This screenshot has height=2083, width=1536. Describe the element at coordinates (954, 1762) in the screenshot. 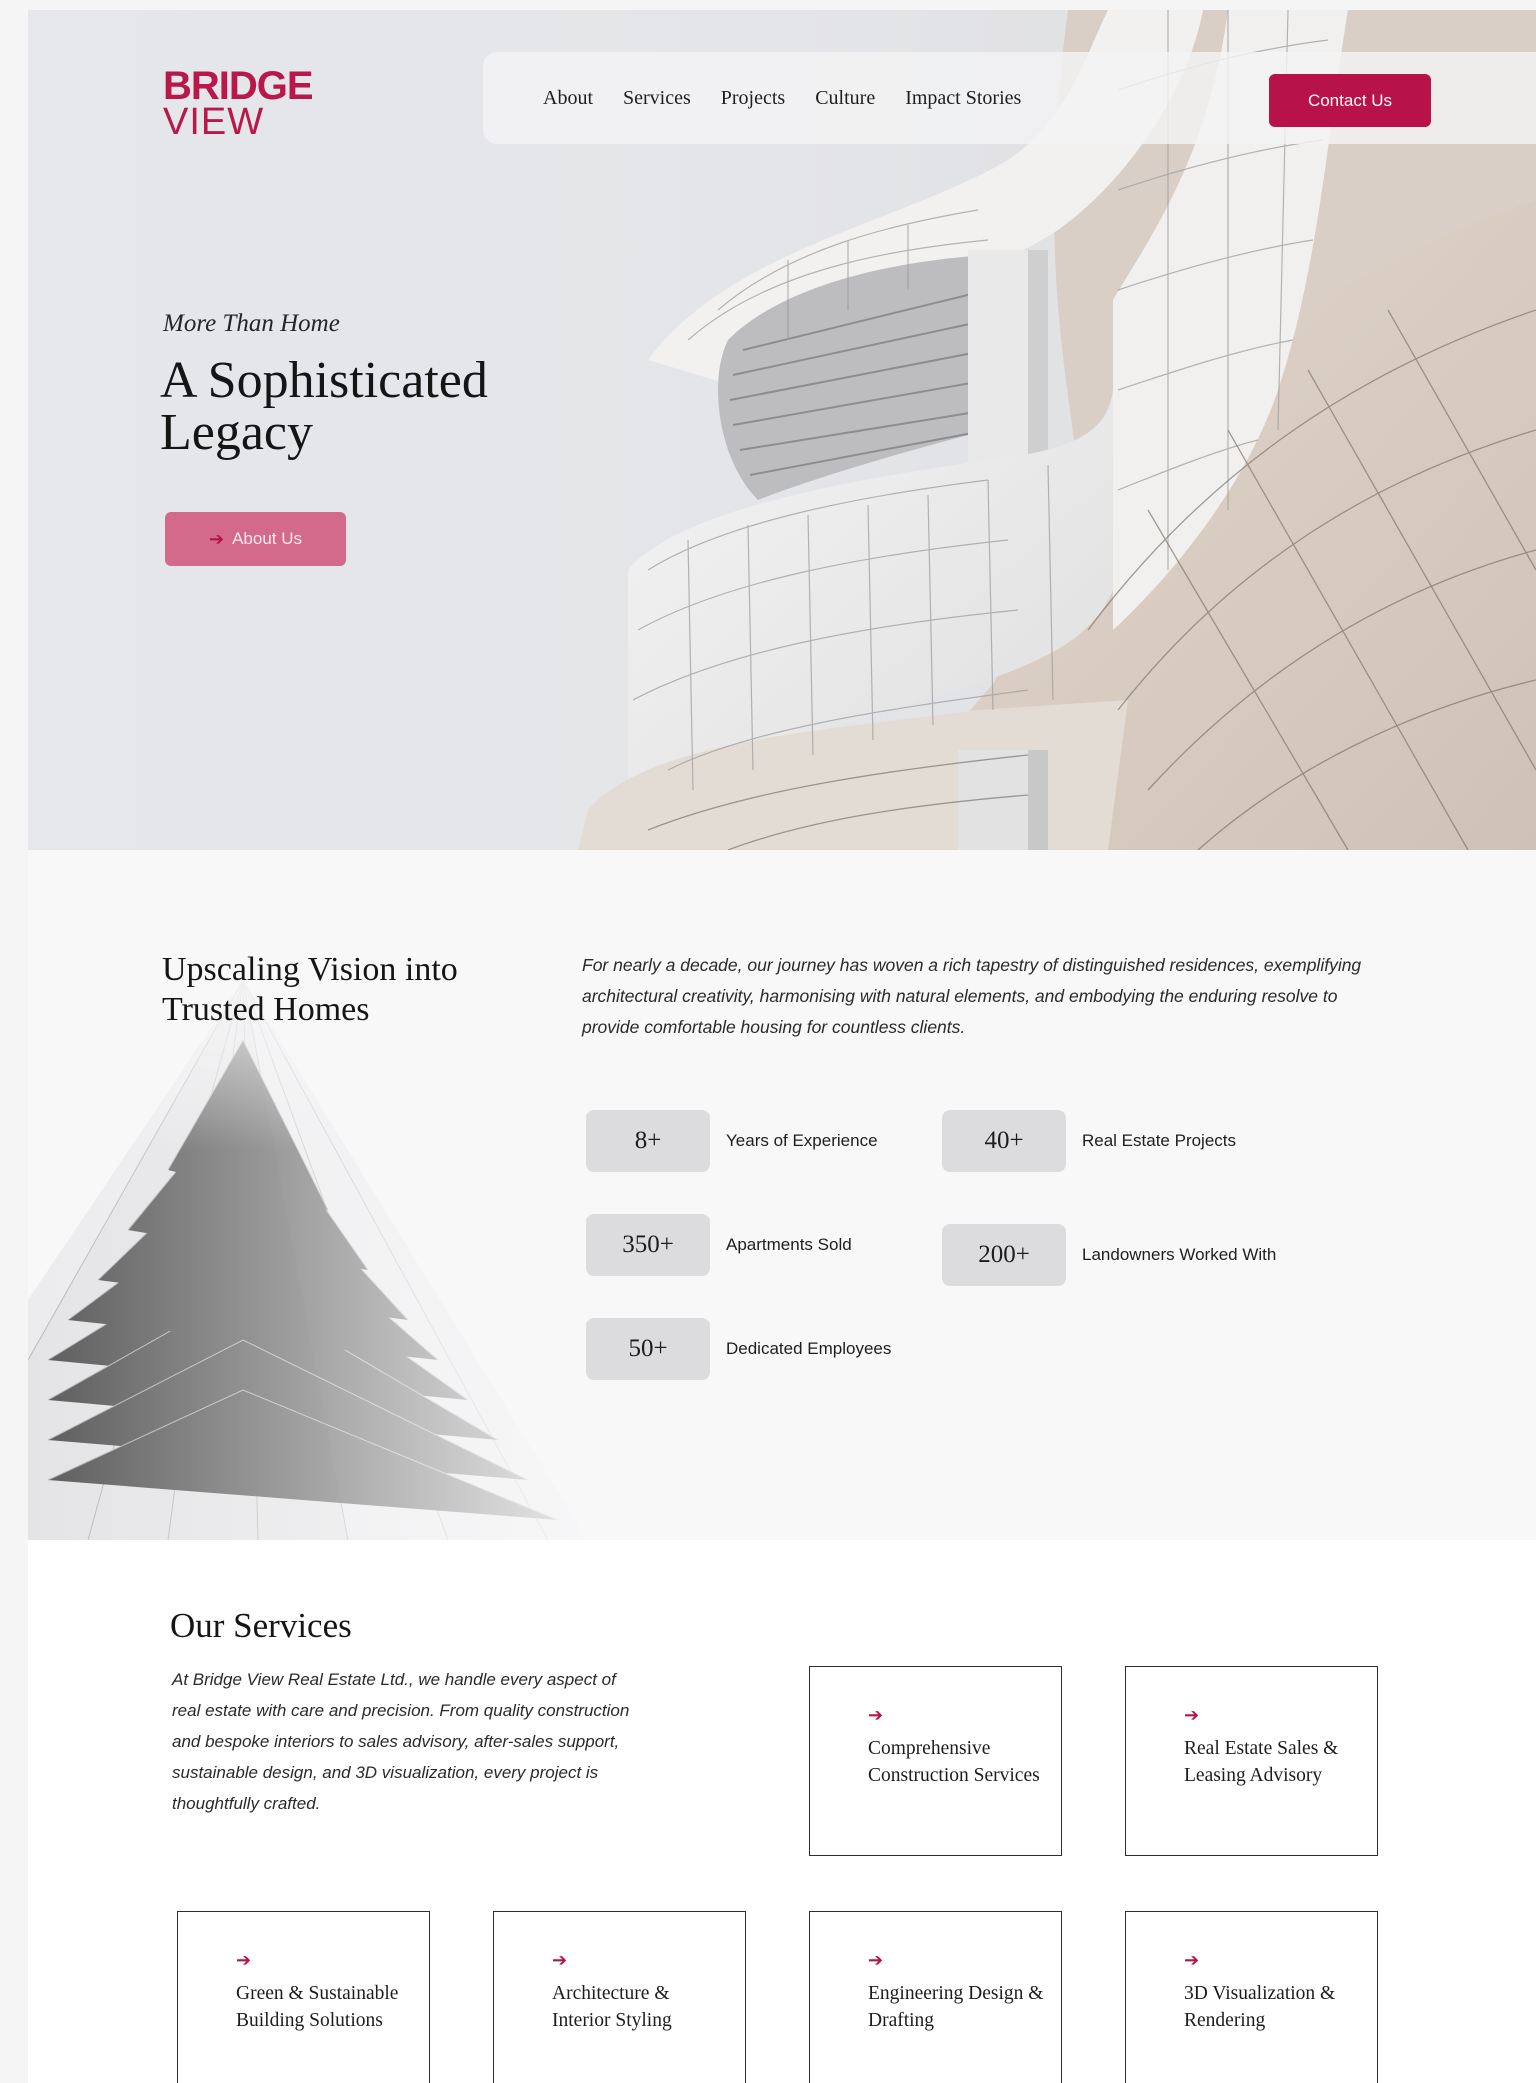

I see `service-card-label: Comprehensive Construction Services` at that location.